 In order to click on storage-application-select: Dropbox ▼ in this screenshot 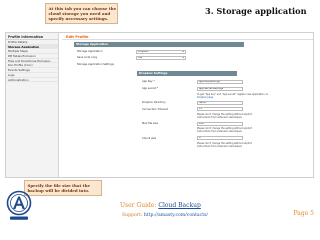, I will do `click(161, 51)`.